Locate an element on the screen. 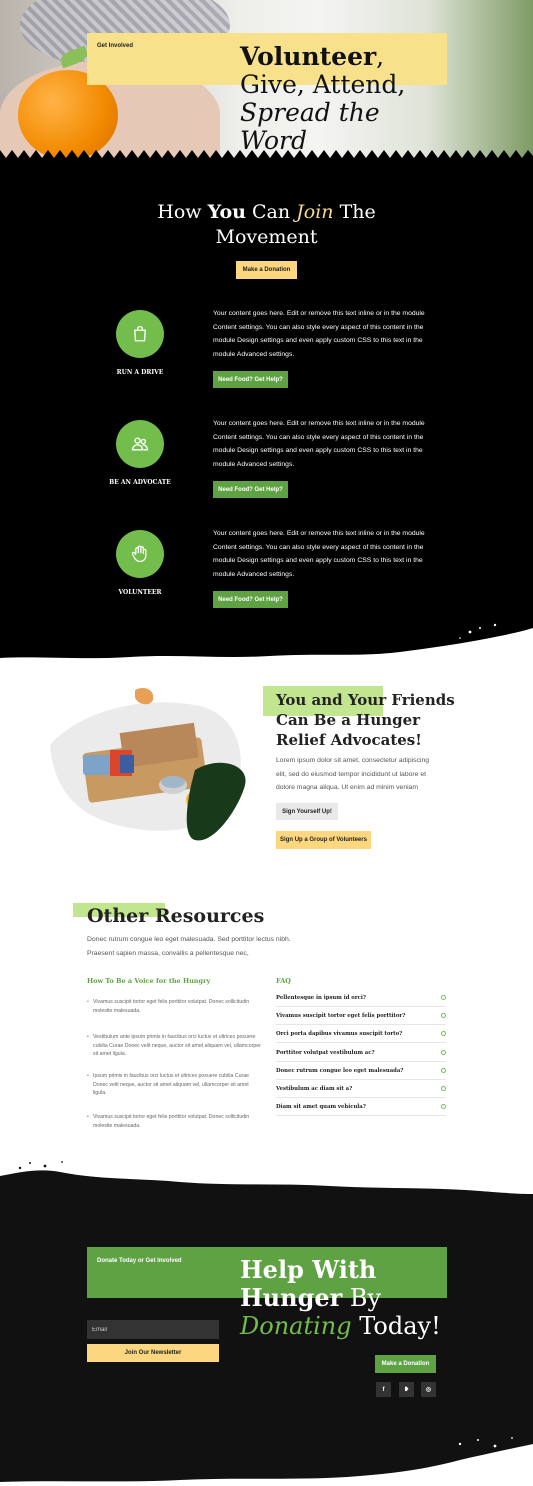  food-box-image is located at coordinates (148, 764).